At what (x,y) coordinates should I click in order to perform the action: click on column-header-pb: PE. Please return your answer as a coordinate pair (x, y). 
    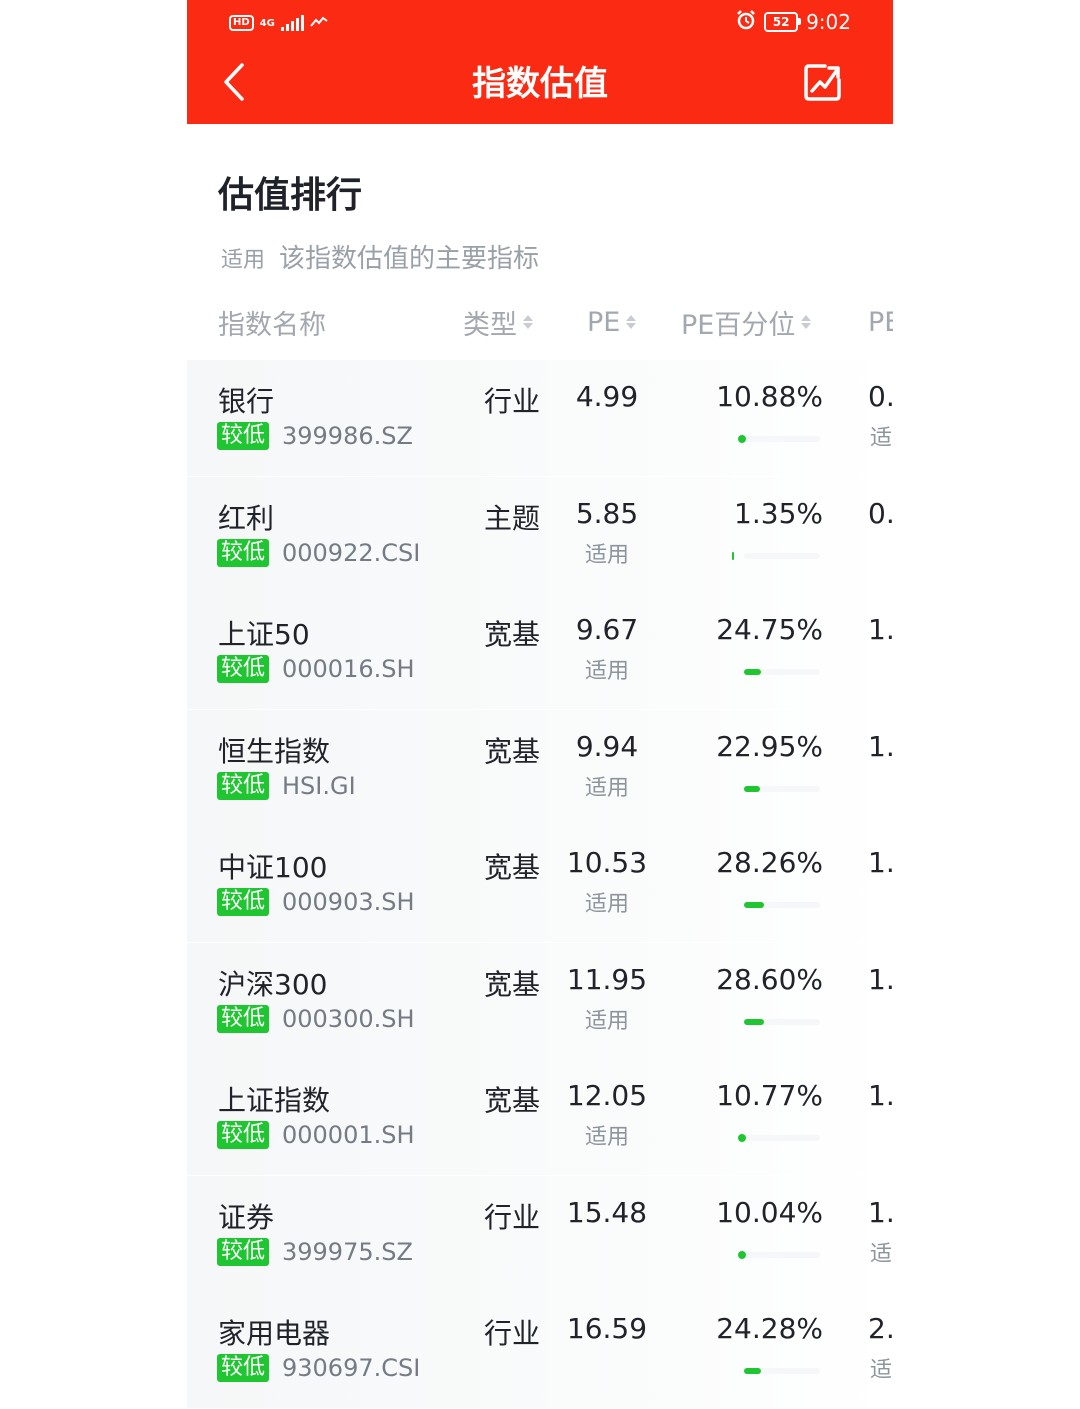
    Looking at the image, I should click on (880, 322).